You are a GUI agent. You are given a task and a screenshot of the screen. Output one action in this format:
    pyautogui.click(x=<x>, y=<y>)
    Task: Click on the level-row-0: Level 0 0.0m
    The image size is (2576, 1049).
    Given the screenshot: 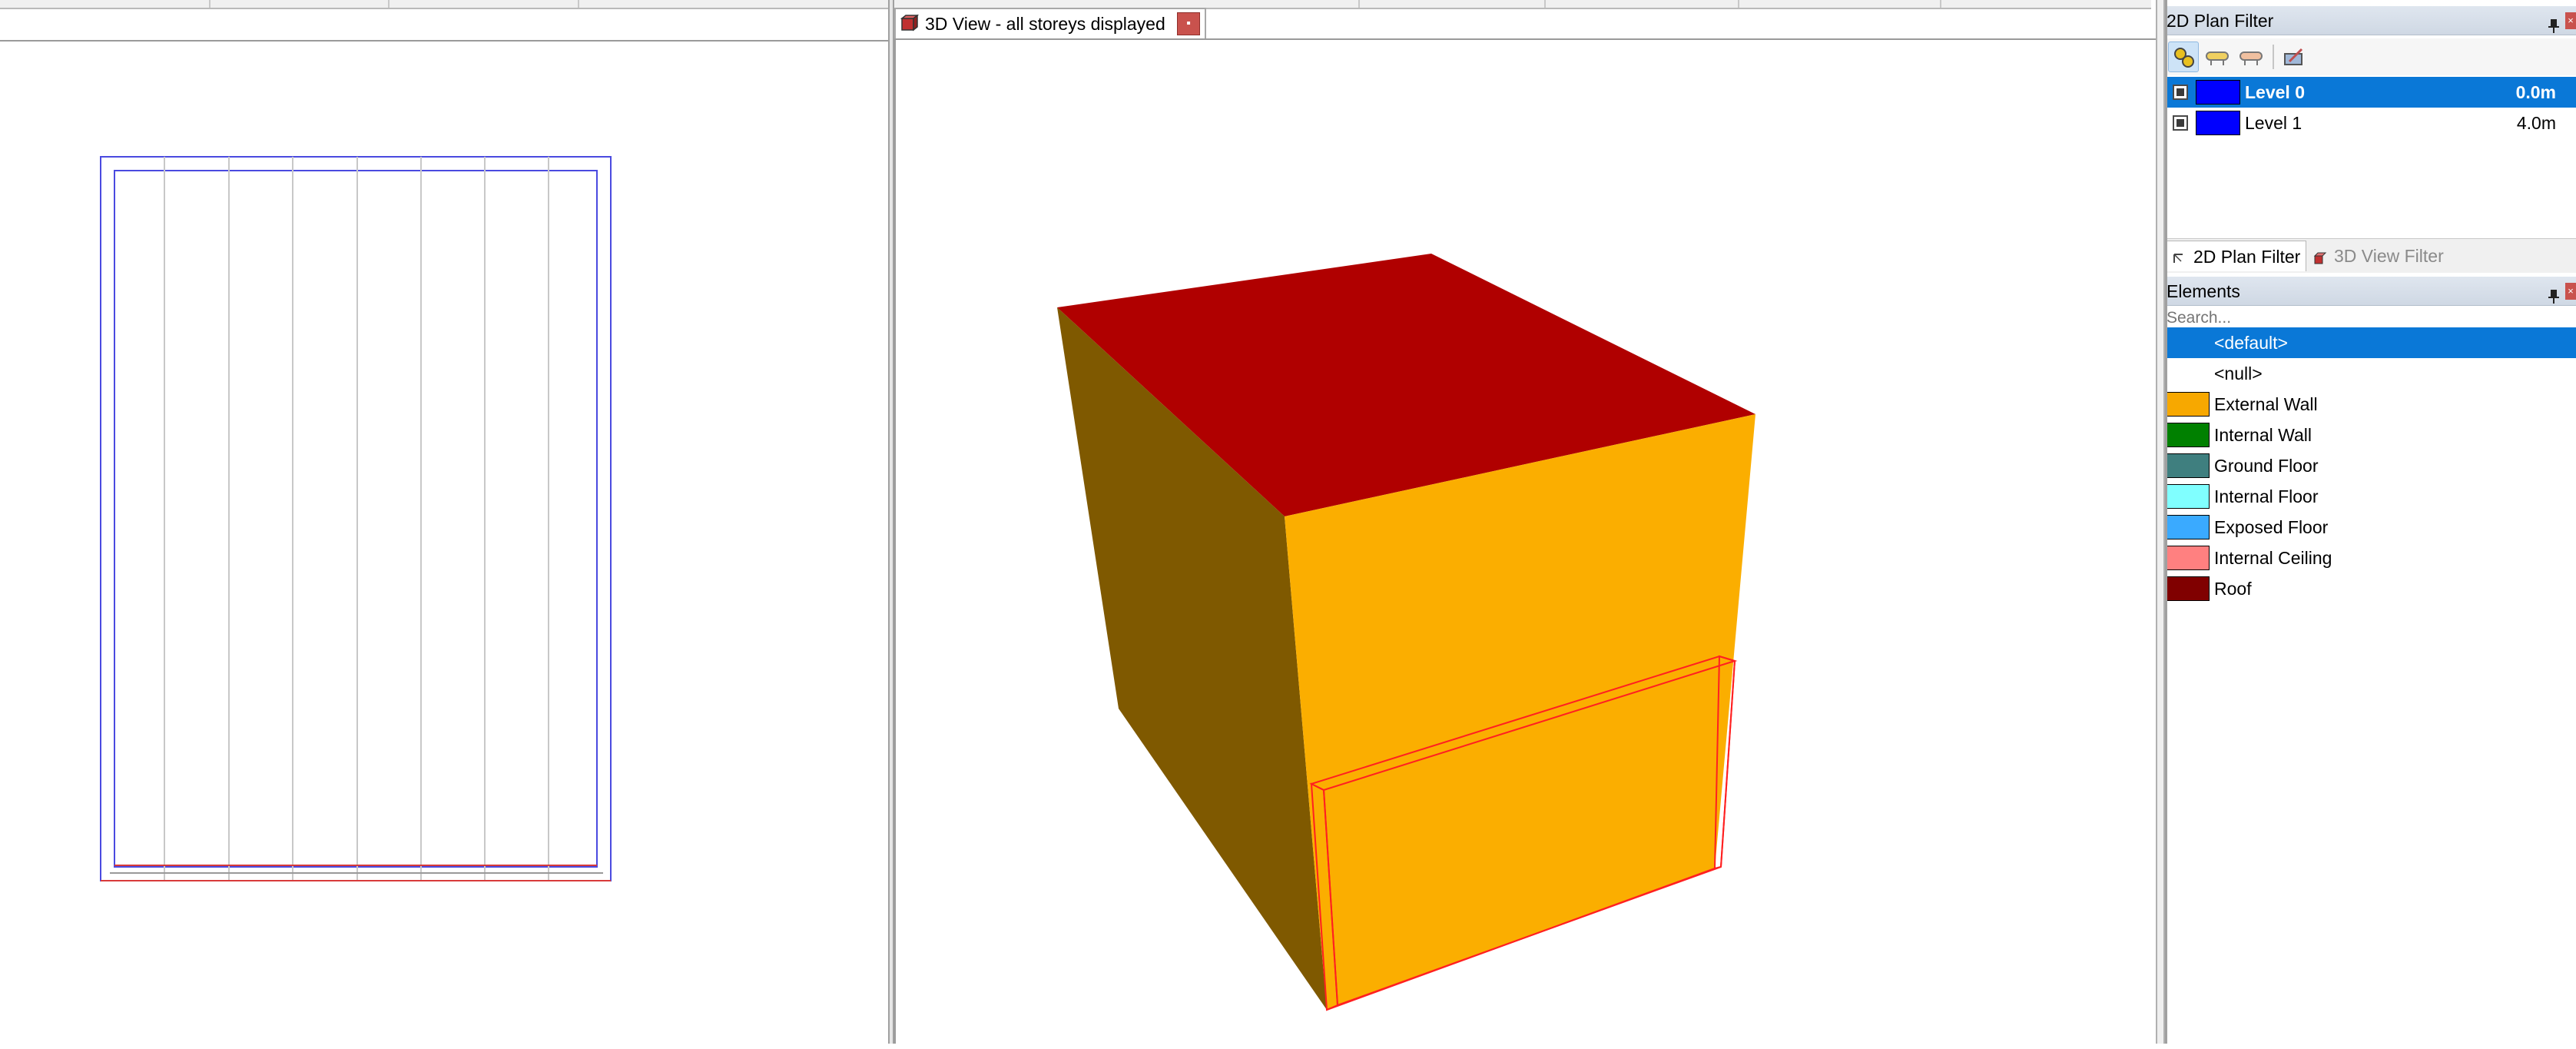 What is the action you would take?
    pyautogui.click(x=2370, y=93)
    